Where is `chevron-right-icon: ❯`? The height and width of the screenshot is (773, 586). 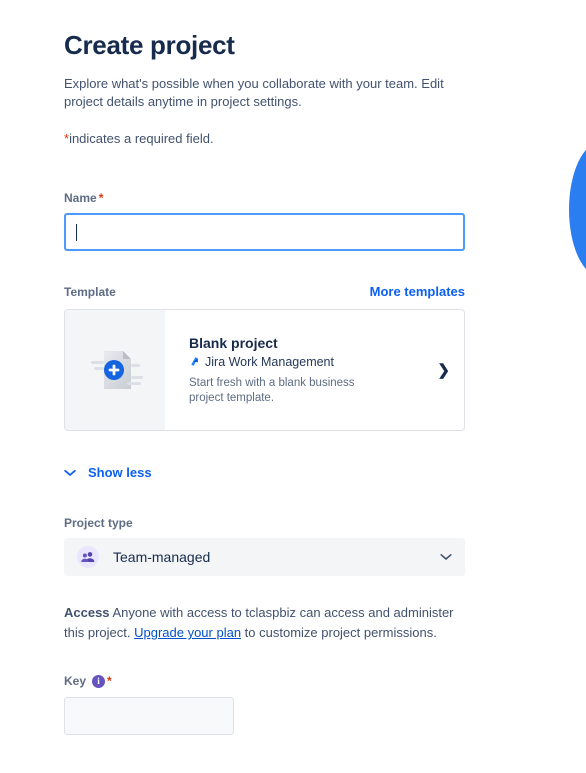
chevron-right-icon: ❯ is located at coordinates (440, 370).